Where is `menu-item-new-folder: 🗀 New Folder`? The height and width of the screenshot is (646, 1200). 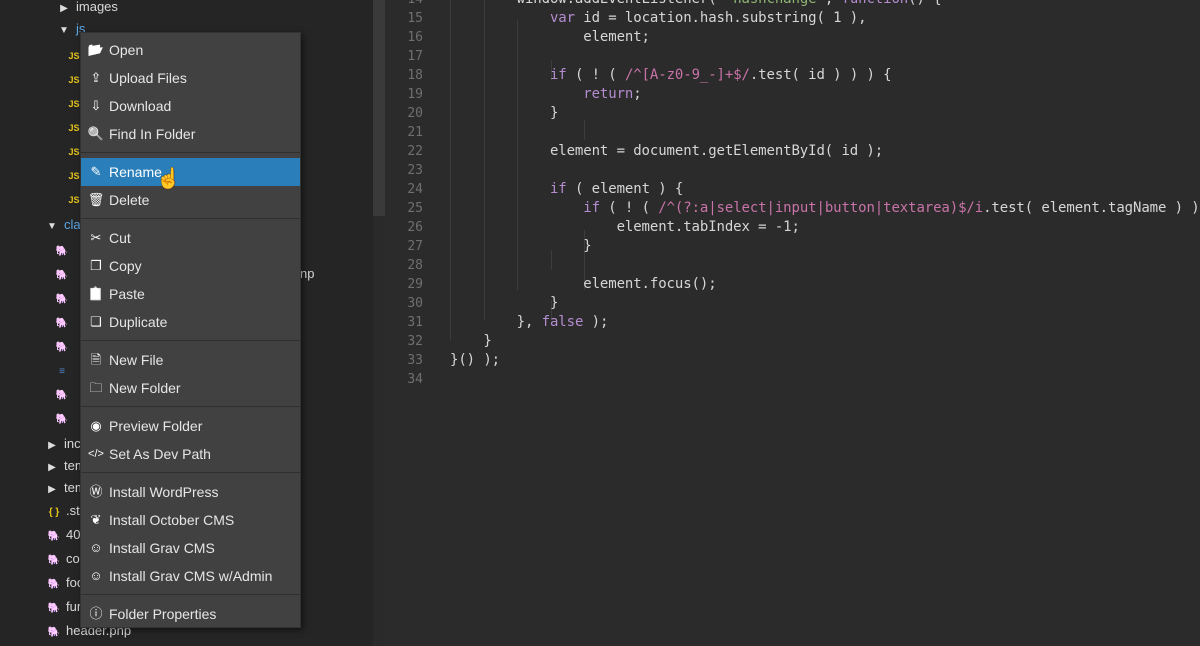
menu-item-new-folder: 🗀 New Folder is located at coordinates (190, 388).